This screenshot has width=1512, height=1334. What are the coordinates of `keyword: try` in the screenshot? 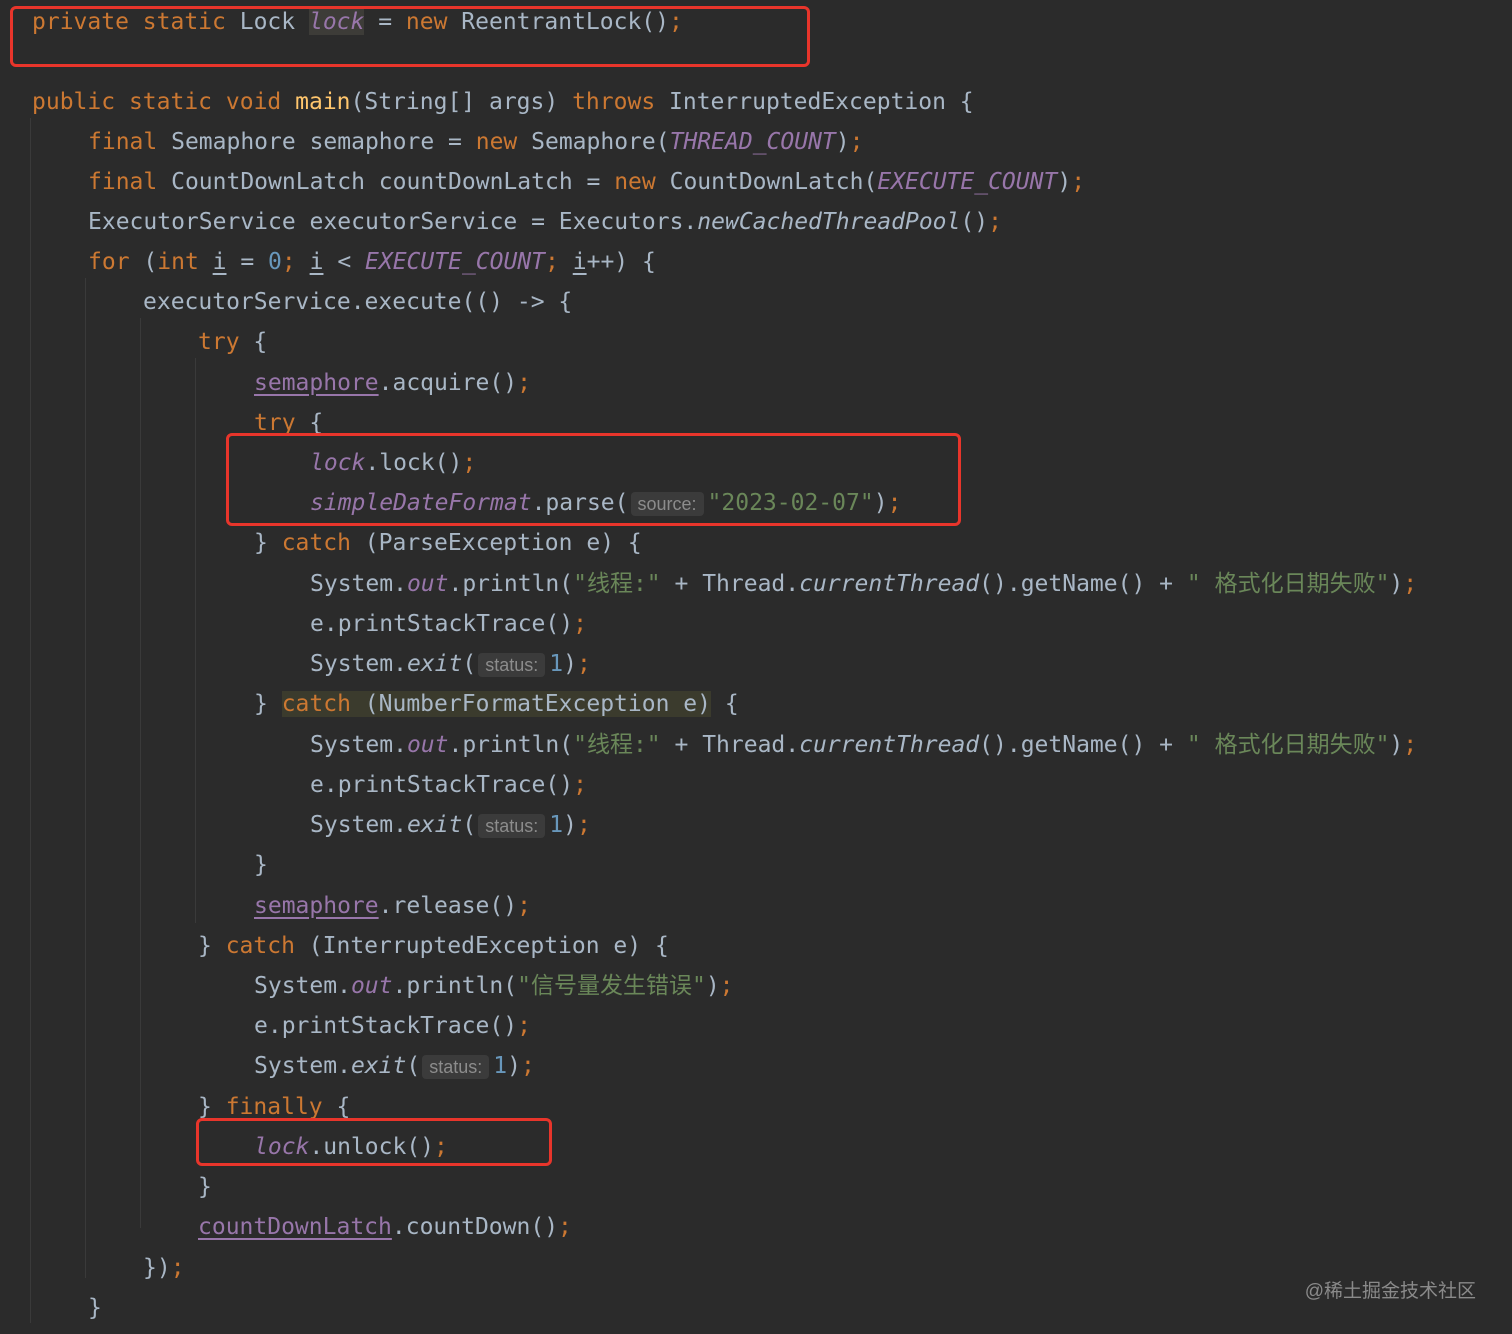 It's located at (226, 342).